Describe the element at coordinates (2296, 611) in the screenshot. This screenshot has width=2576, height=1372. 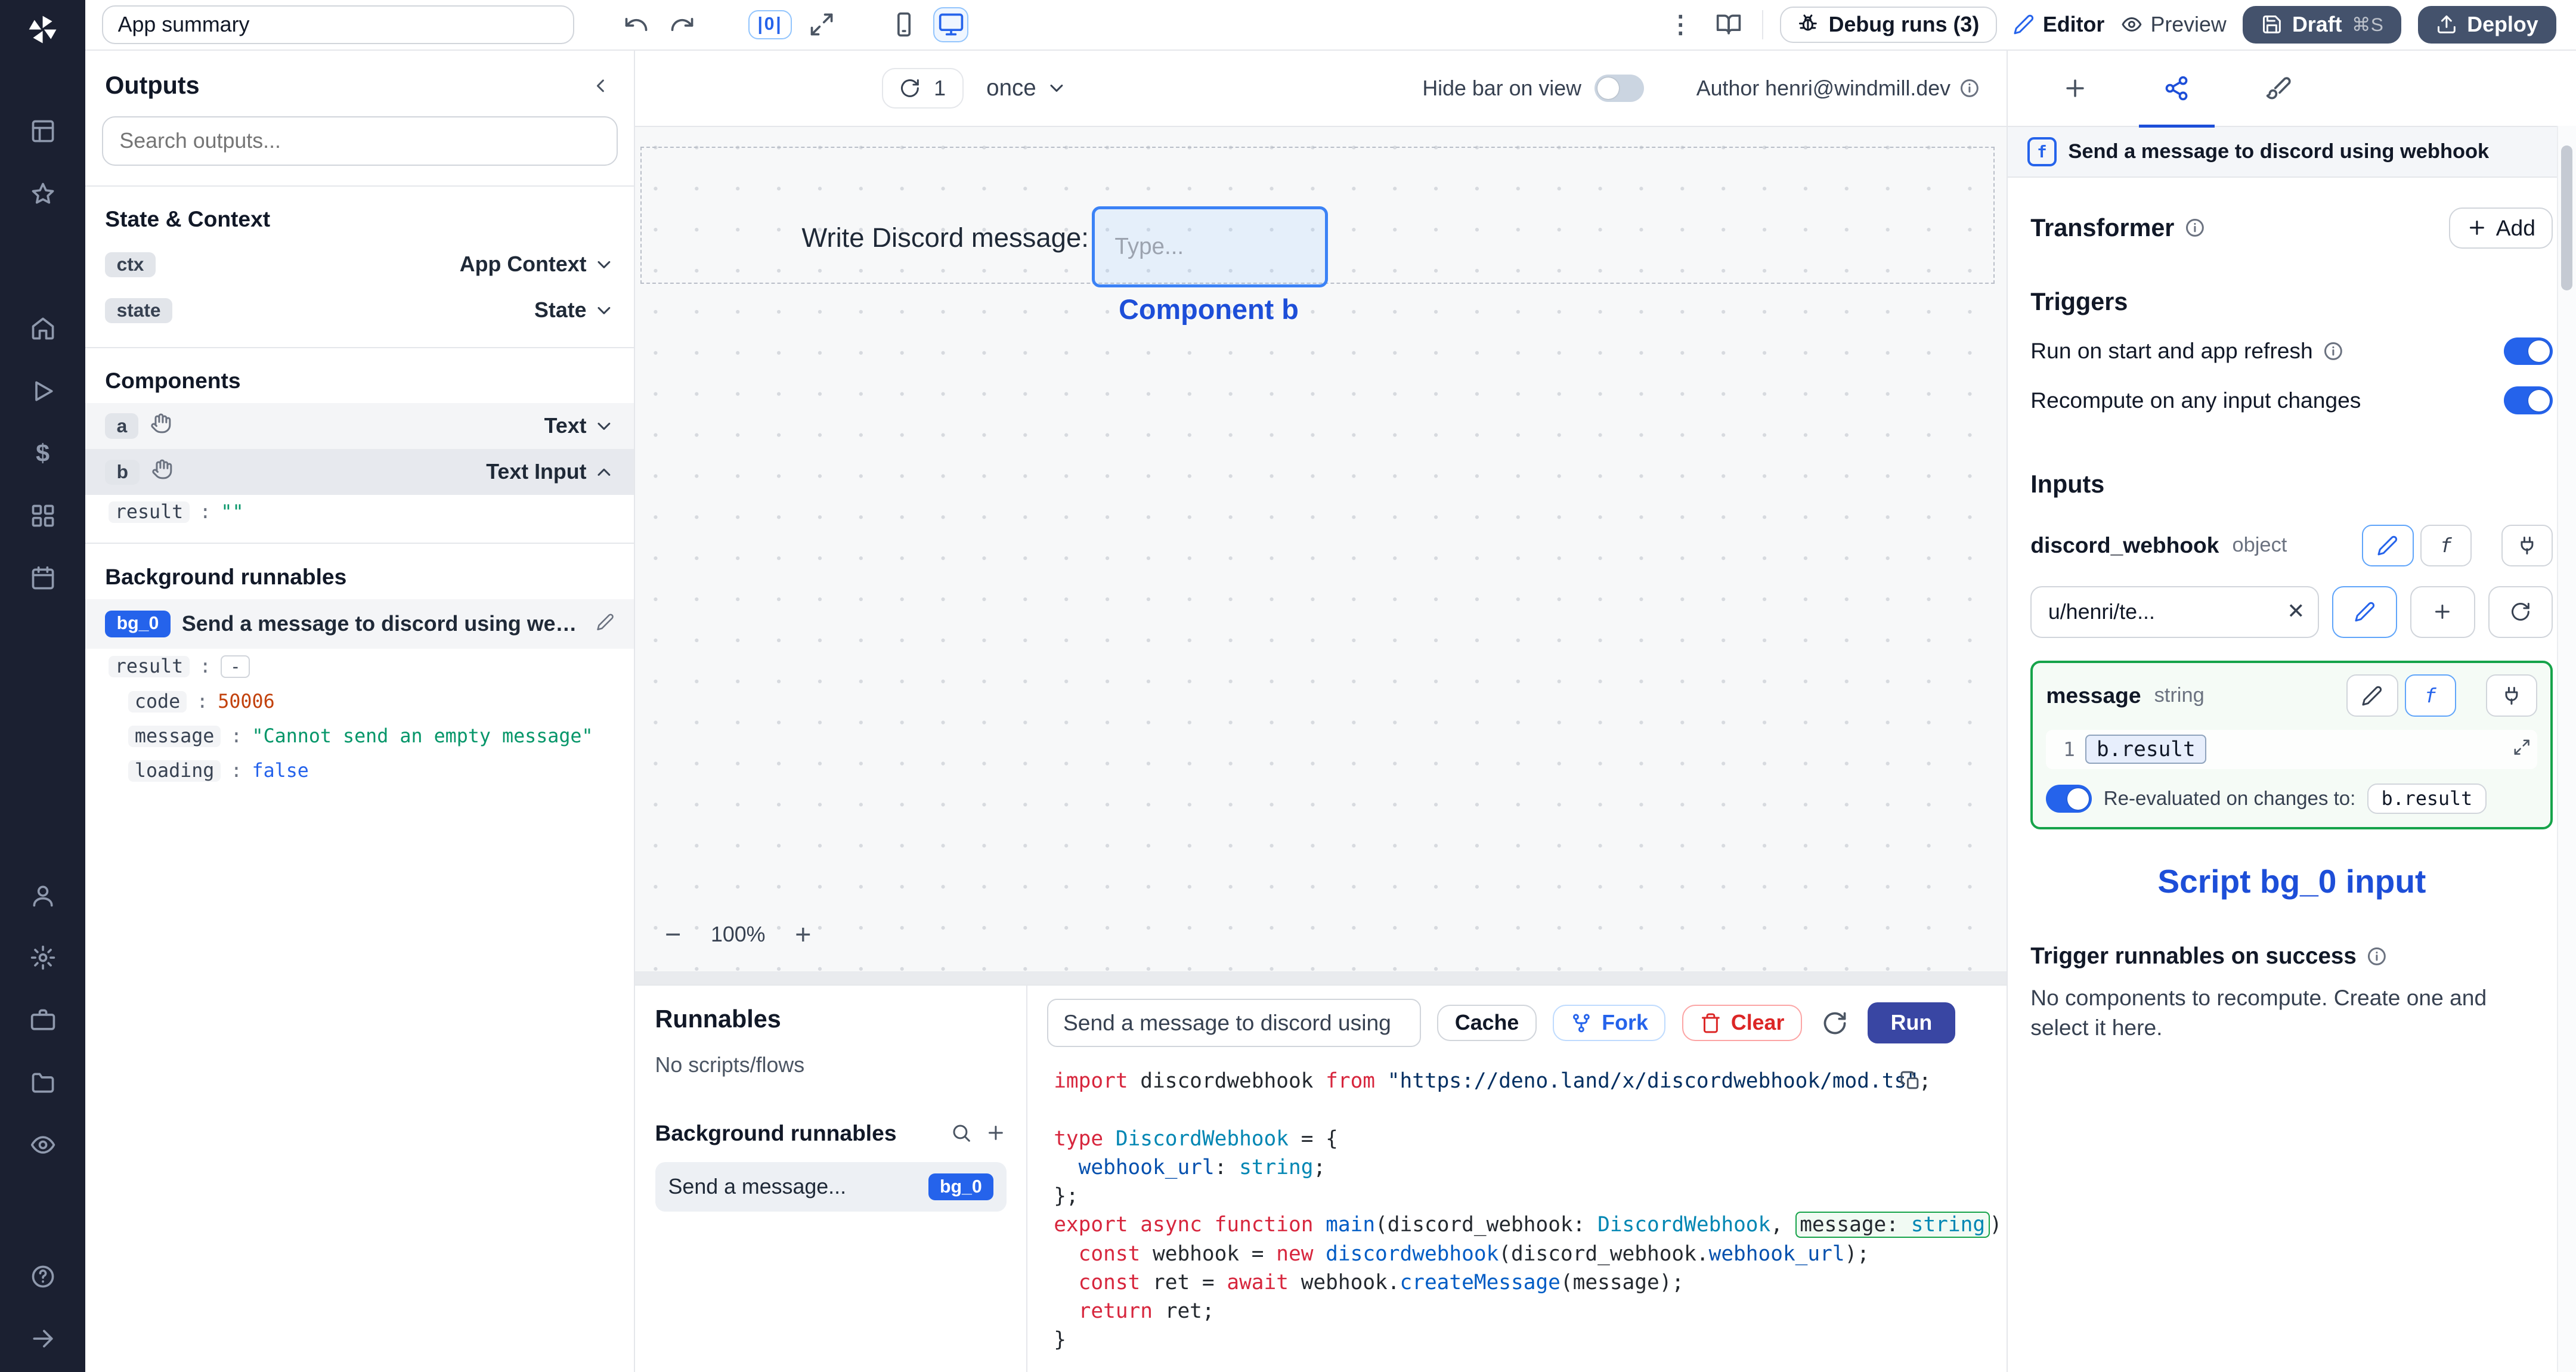
I see `clear-resource-icon: ✕` at that location.